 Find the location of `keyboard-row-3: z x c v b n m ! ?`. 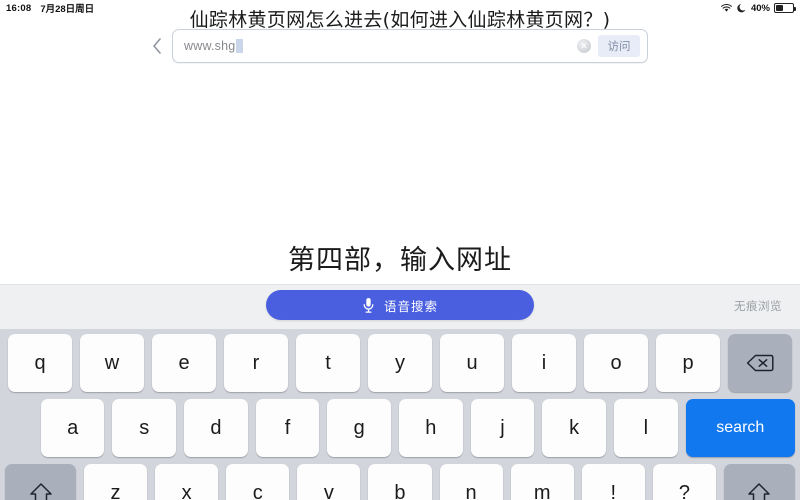

keyboard-row-3: z x c v b n m ! ? is located at coordinates (400, 482).